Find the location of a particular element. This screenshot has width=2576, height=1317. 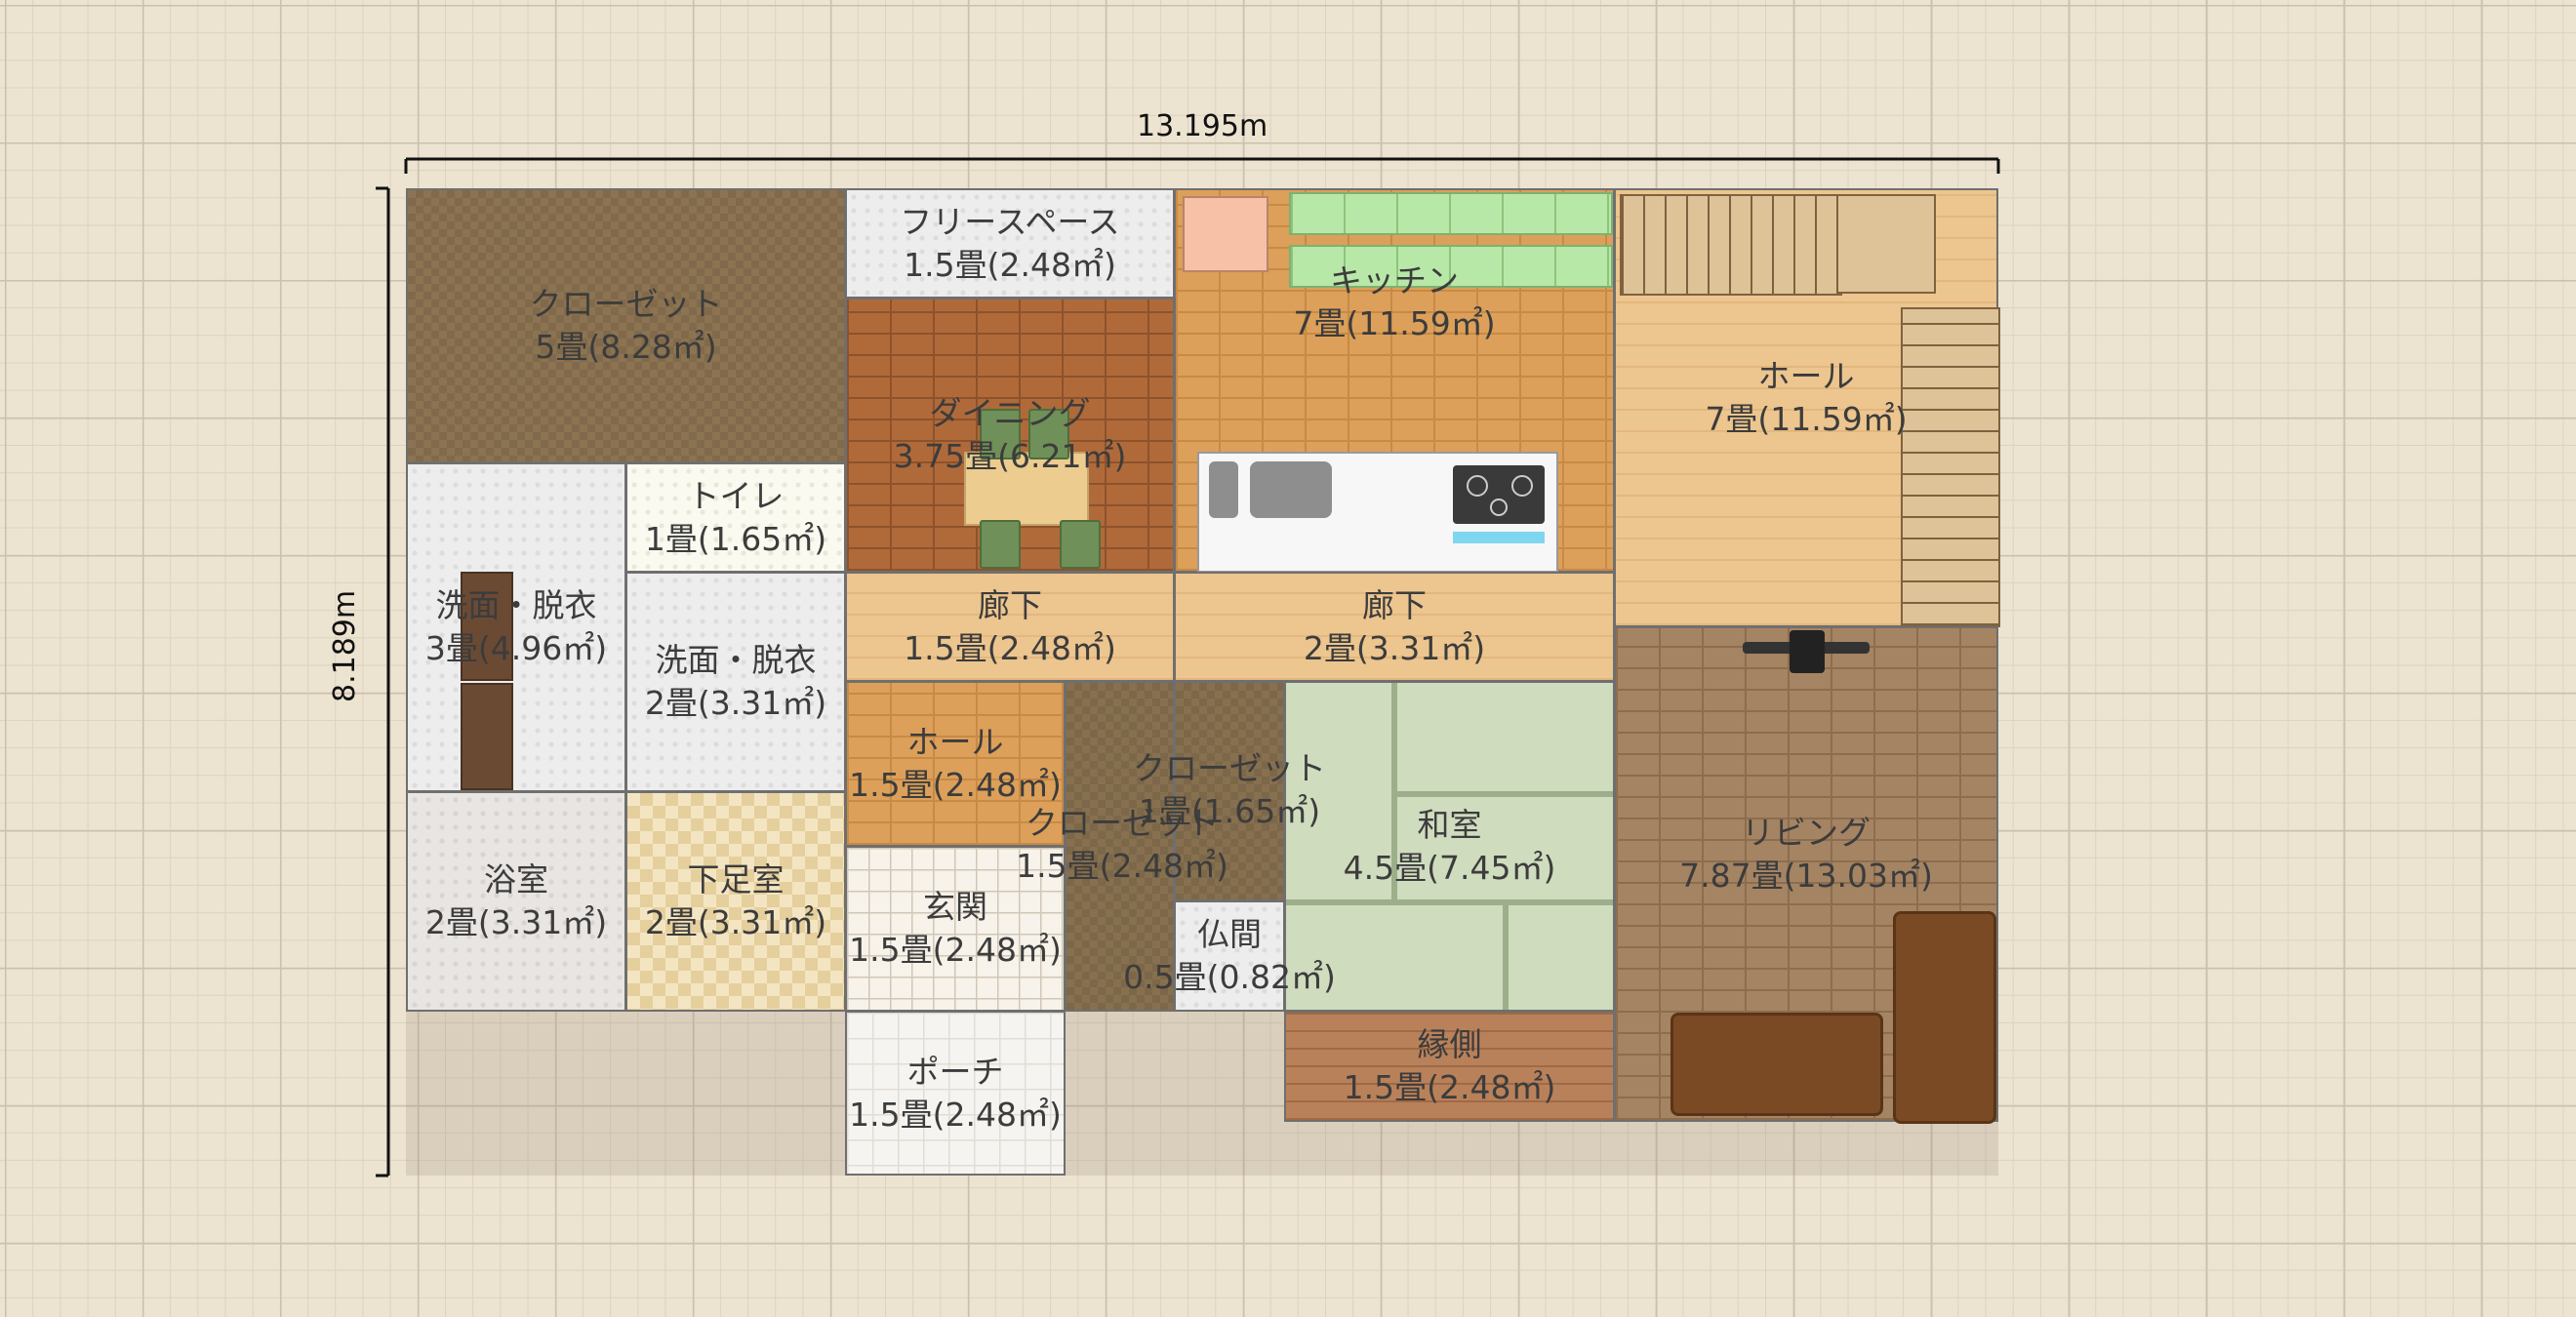

room-hall-upper: ホール 7畳(11.59㎡) is located at coordinates (1807, 407).